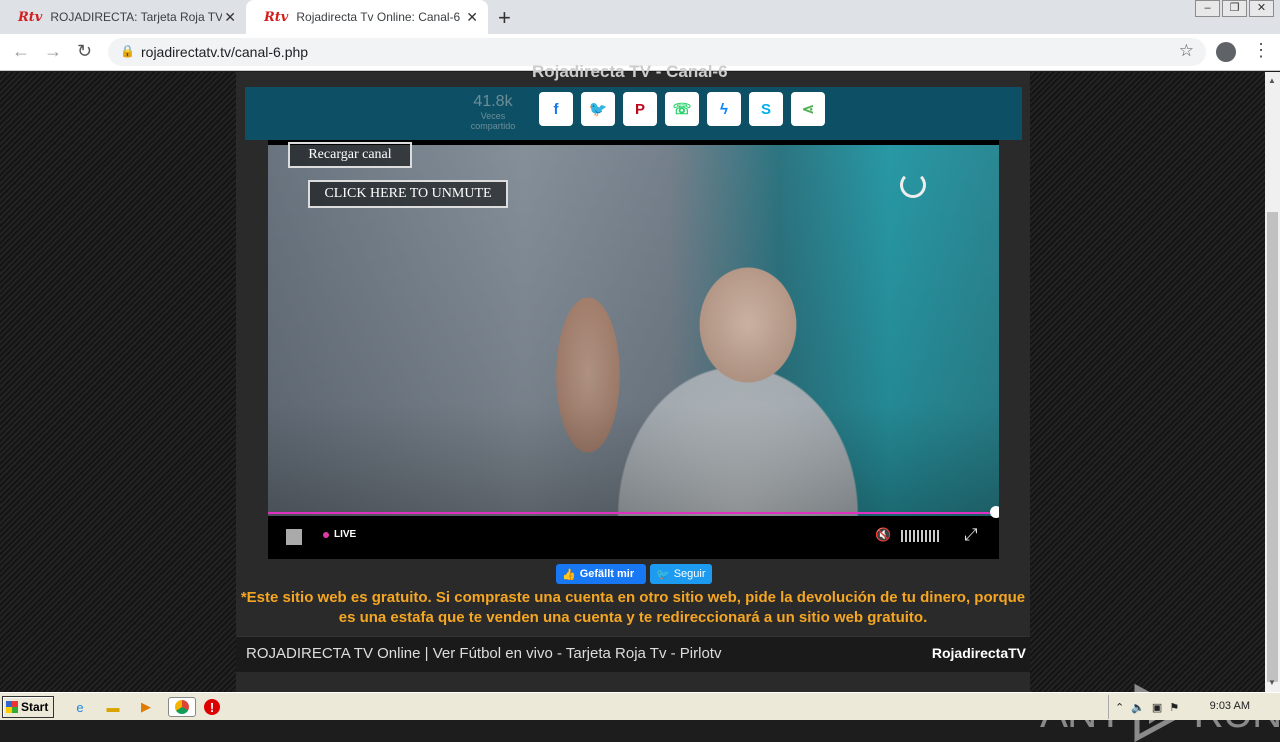  What do you see at coordinates (971, 535) in the screenshot?
I see `fullscreen-icon: ⤢` at bounding box center [971, 535].